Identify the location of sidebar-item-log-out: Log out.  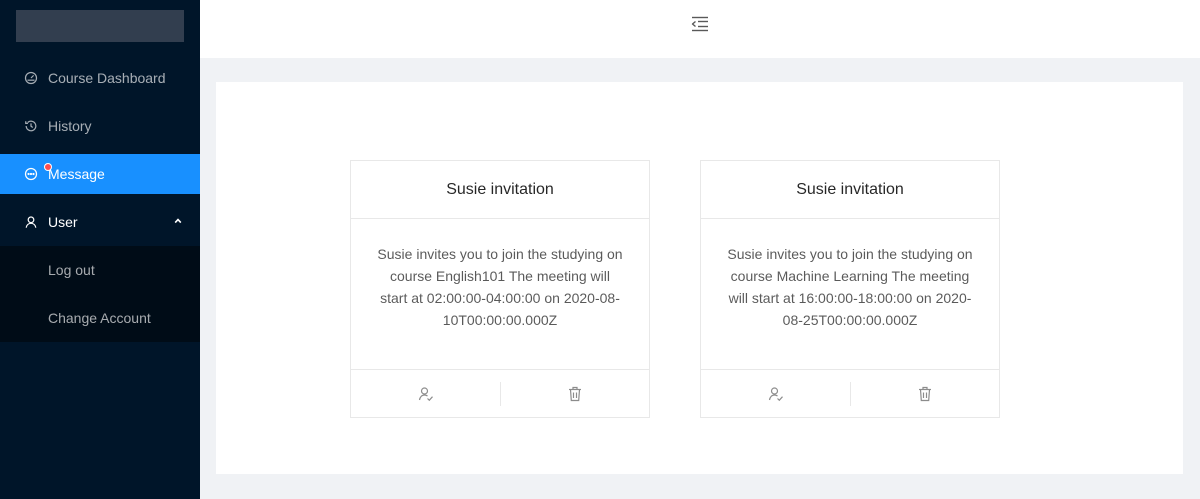
(100, 270).